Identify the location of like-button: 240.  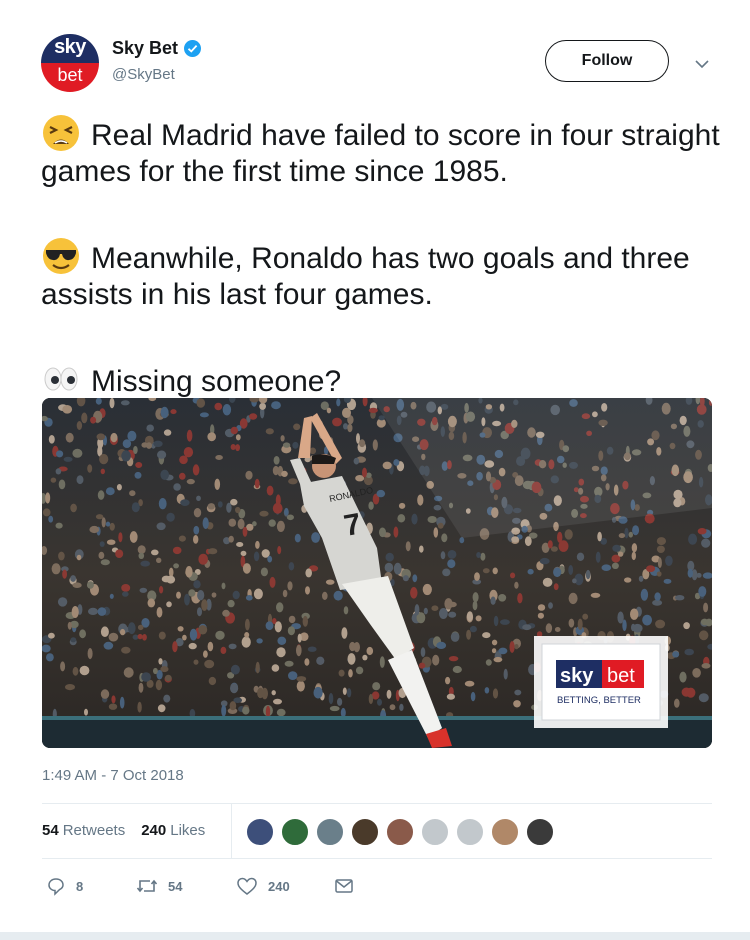
(285, 886).